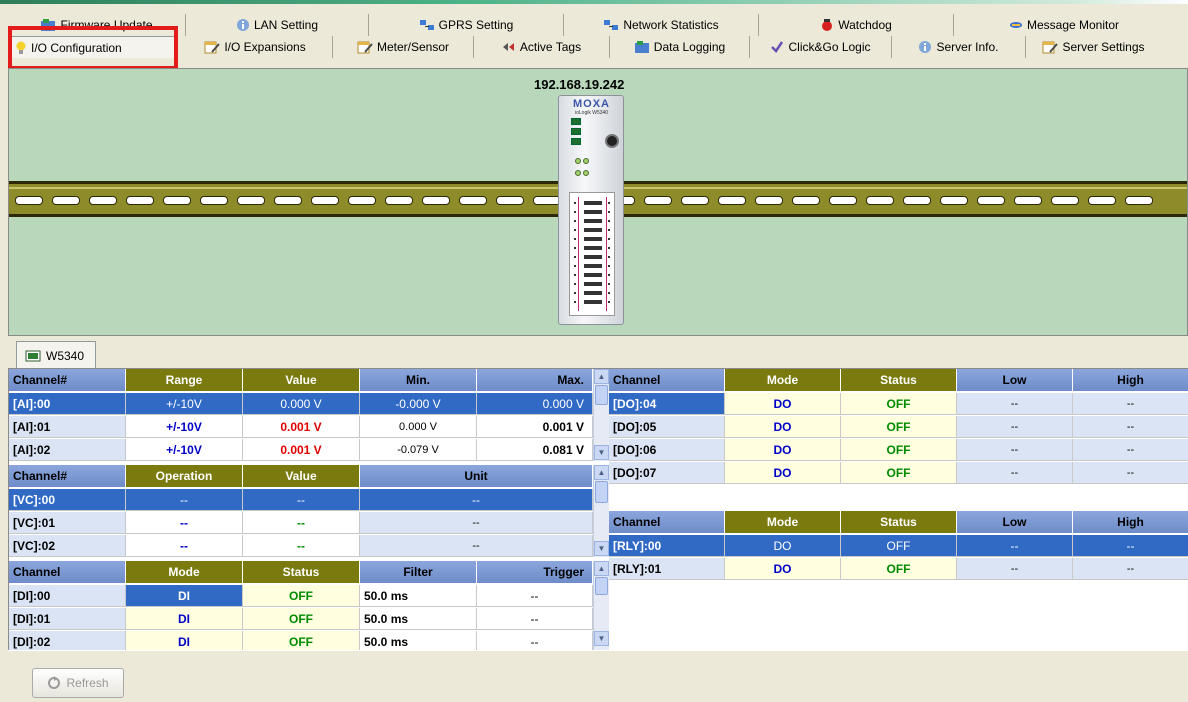 This screenshot has height=702, width=1188. What do you see at coordinates (476, 476) in the screenshot?
I see `column-header: Unit` at bounding box center [476, 476].